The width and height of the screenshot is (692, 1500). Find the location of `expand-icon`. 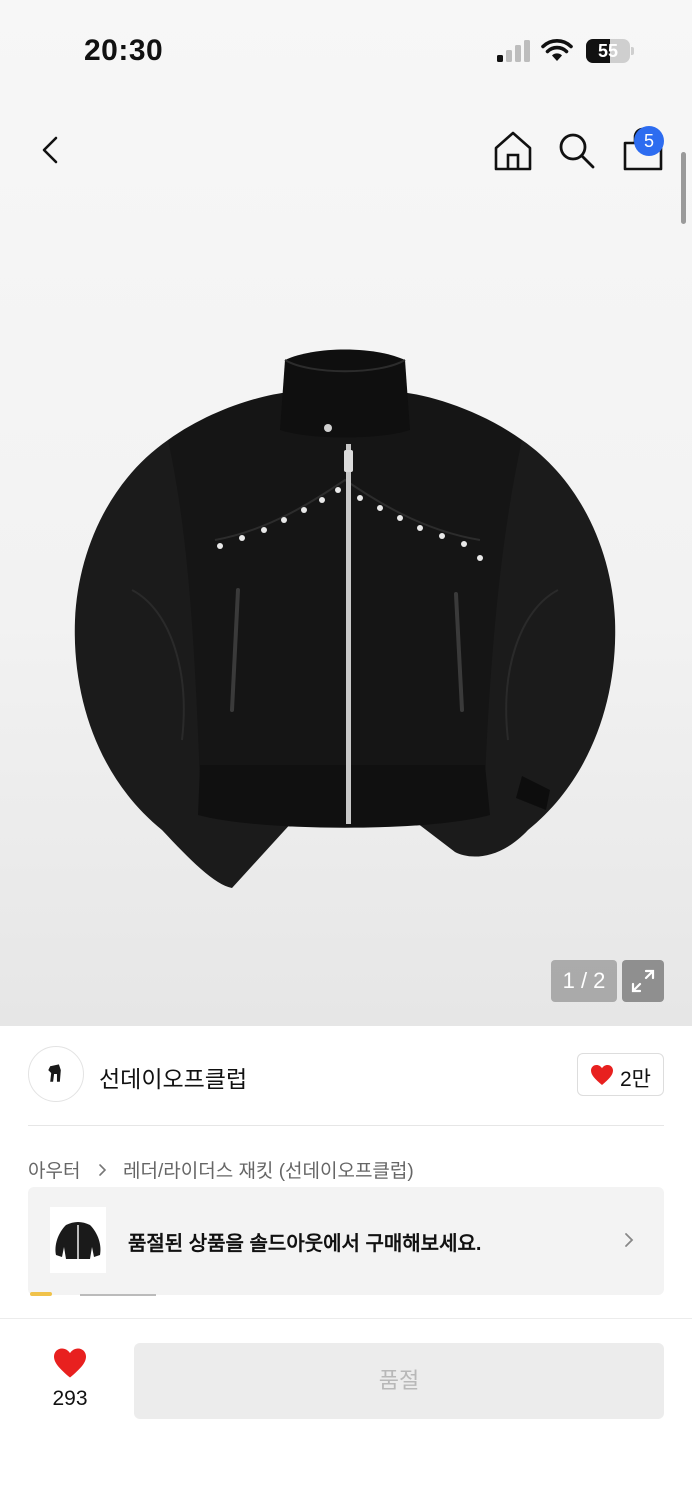

expand-icon is located at coordinates (643, 981).